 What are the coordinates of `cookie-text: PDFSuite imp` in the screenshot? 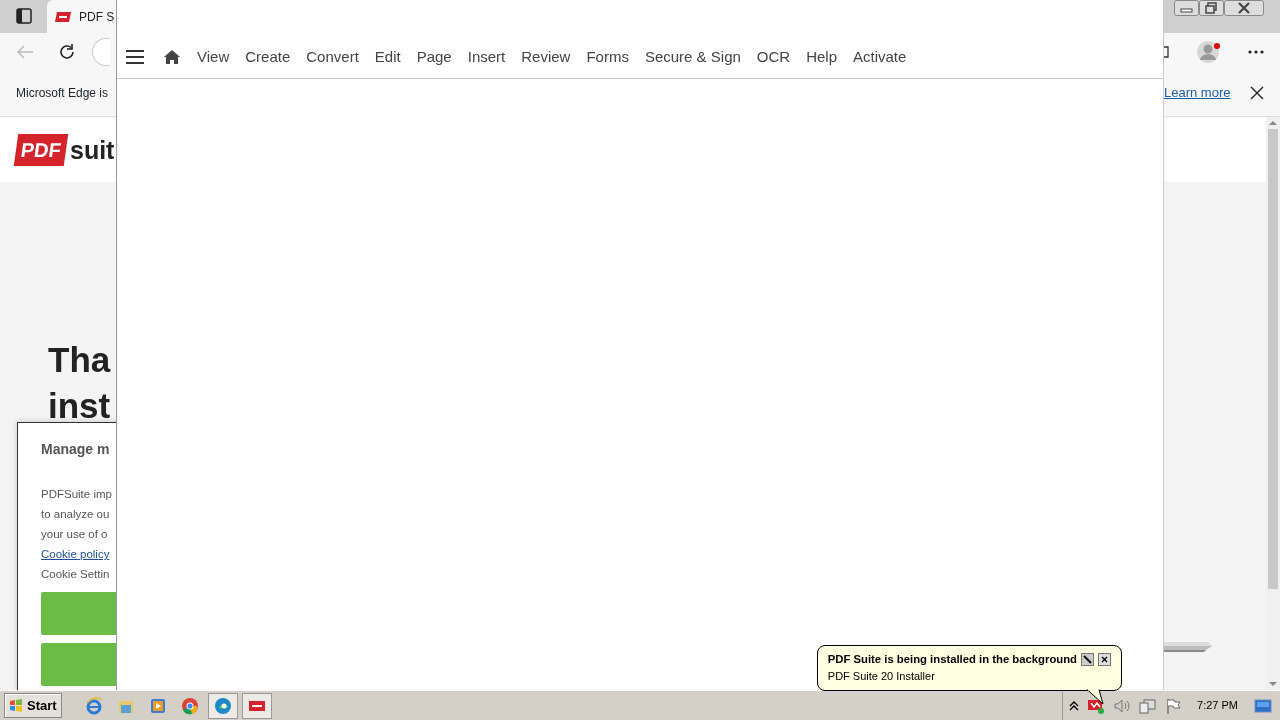 It's located at (77, 494).